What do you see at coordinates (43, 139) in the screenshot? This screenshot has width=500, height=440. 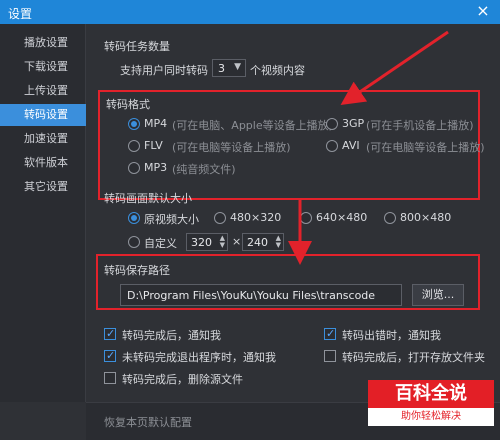 I see `sidebar-item-acceleration: 加速设置` at bounding box center [43, 139].